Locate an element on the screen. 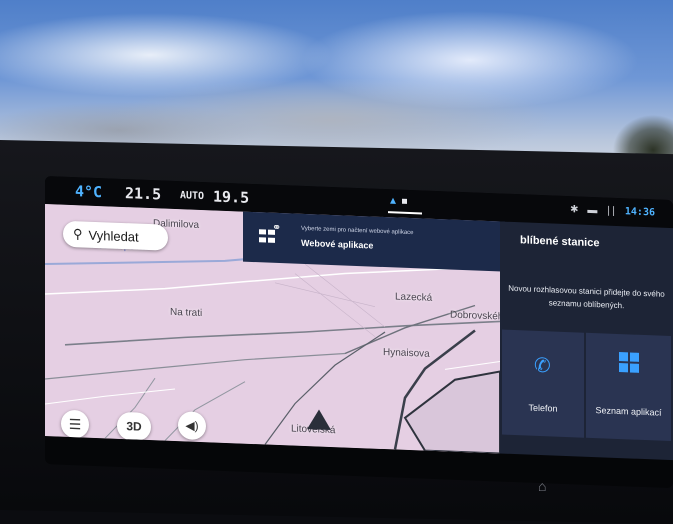  left-climate-temp: 21.5 is located at coordinates (143, 193).